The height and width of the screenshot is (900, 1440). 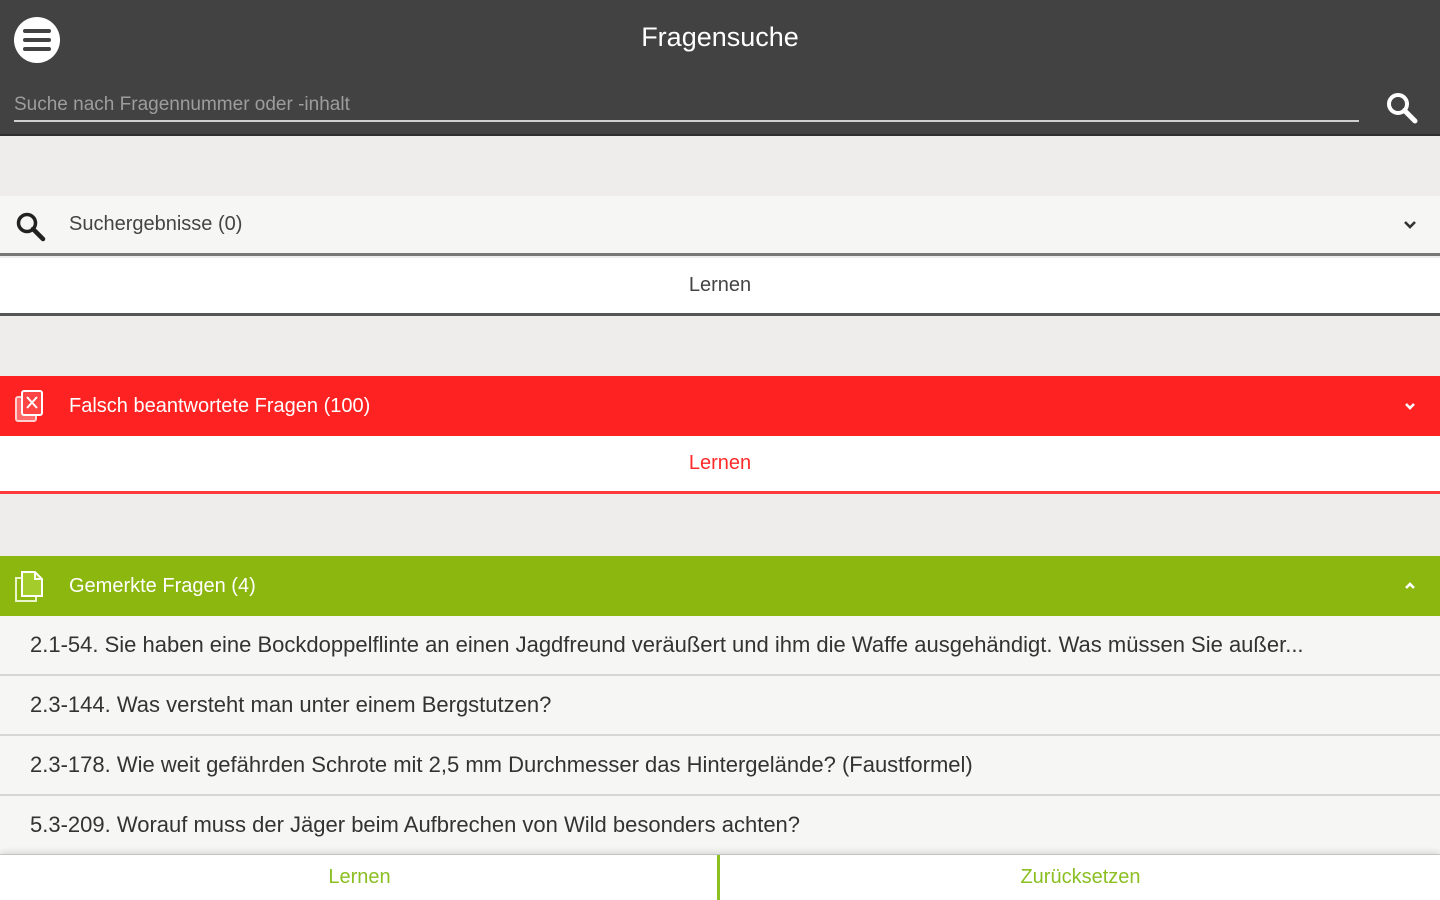 What do you see at coordinates (156, 224) in the screenshot?
I see `search-results-title: Suchergebnisse (0)` at bounding box center [156, 224].